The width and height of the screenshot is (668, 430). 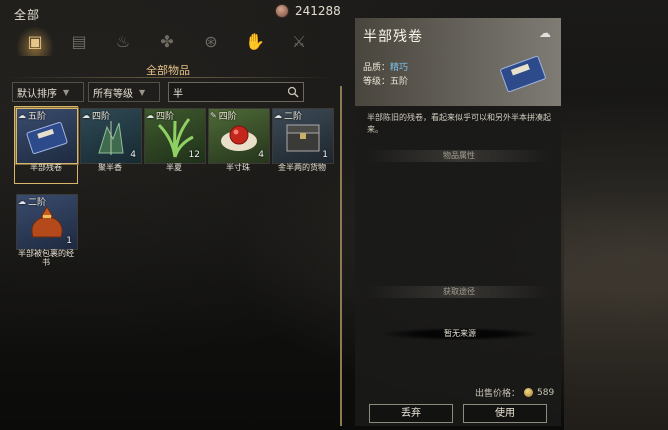 What do you see at coordinates (459, 123) in the screenshot?
I see `detail-description: 半部陈旧的残卷，看起来似乎可以和另外半本拼凑起来。` at bounding box center [459, 123].